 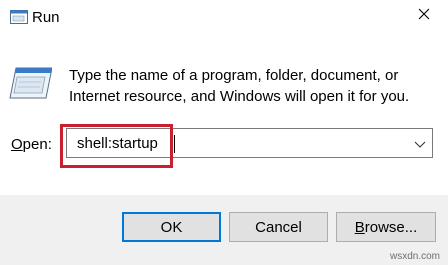 What do you see at coordinates (20, 17) in the screenshot?
I see `run-icon` at bounding box center [20, 17].